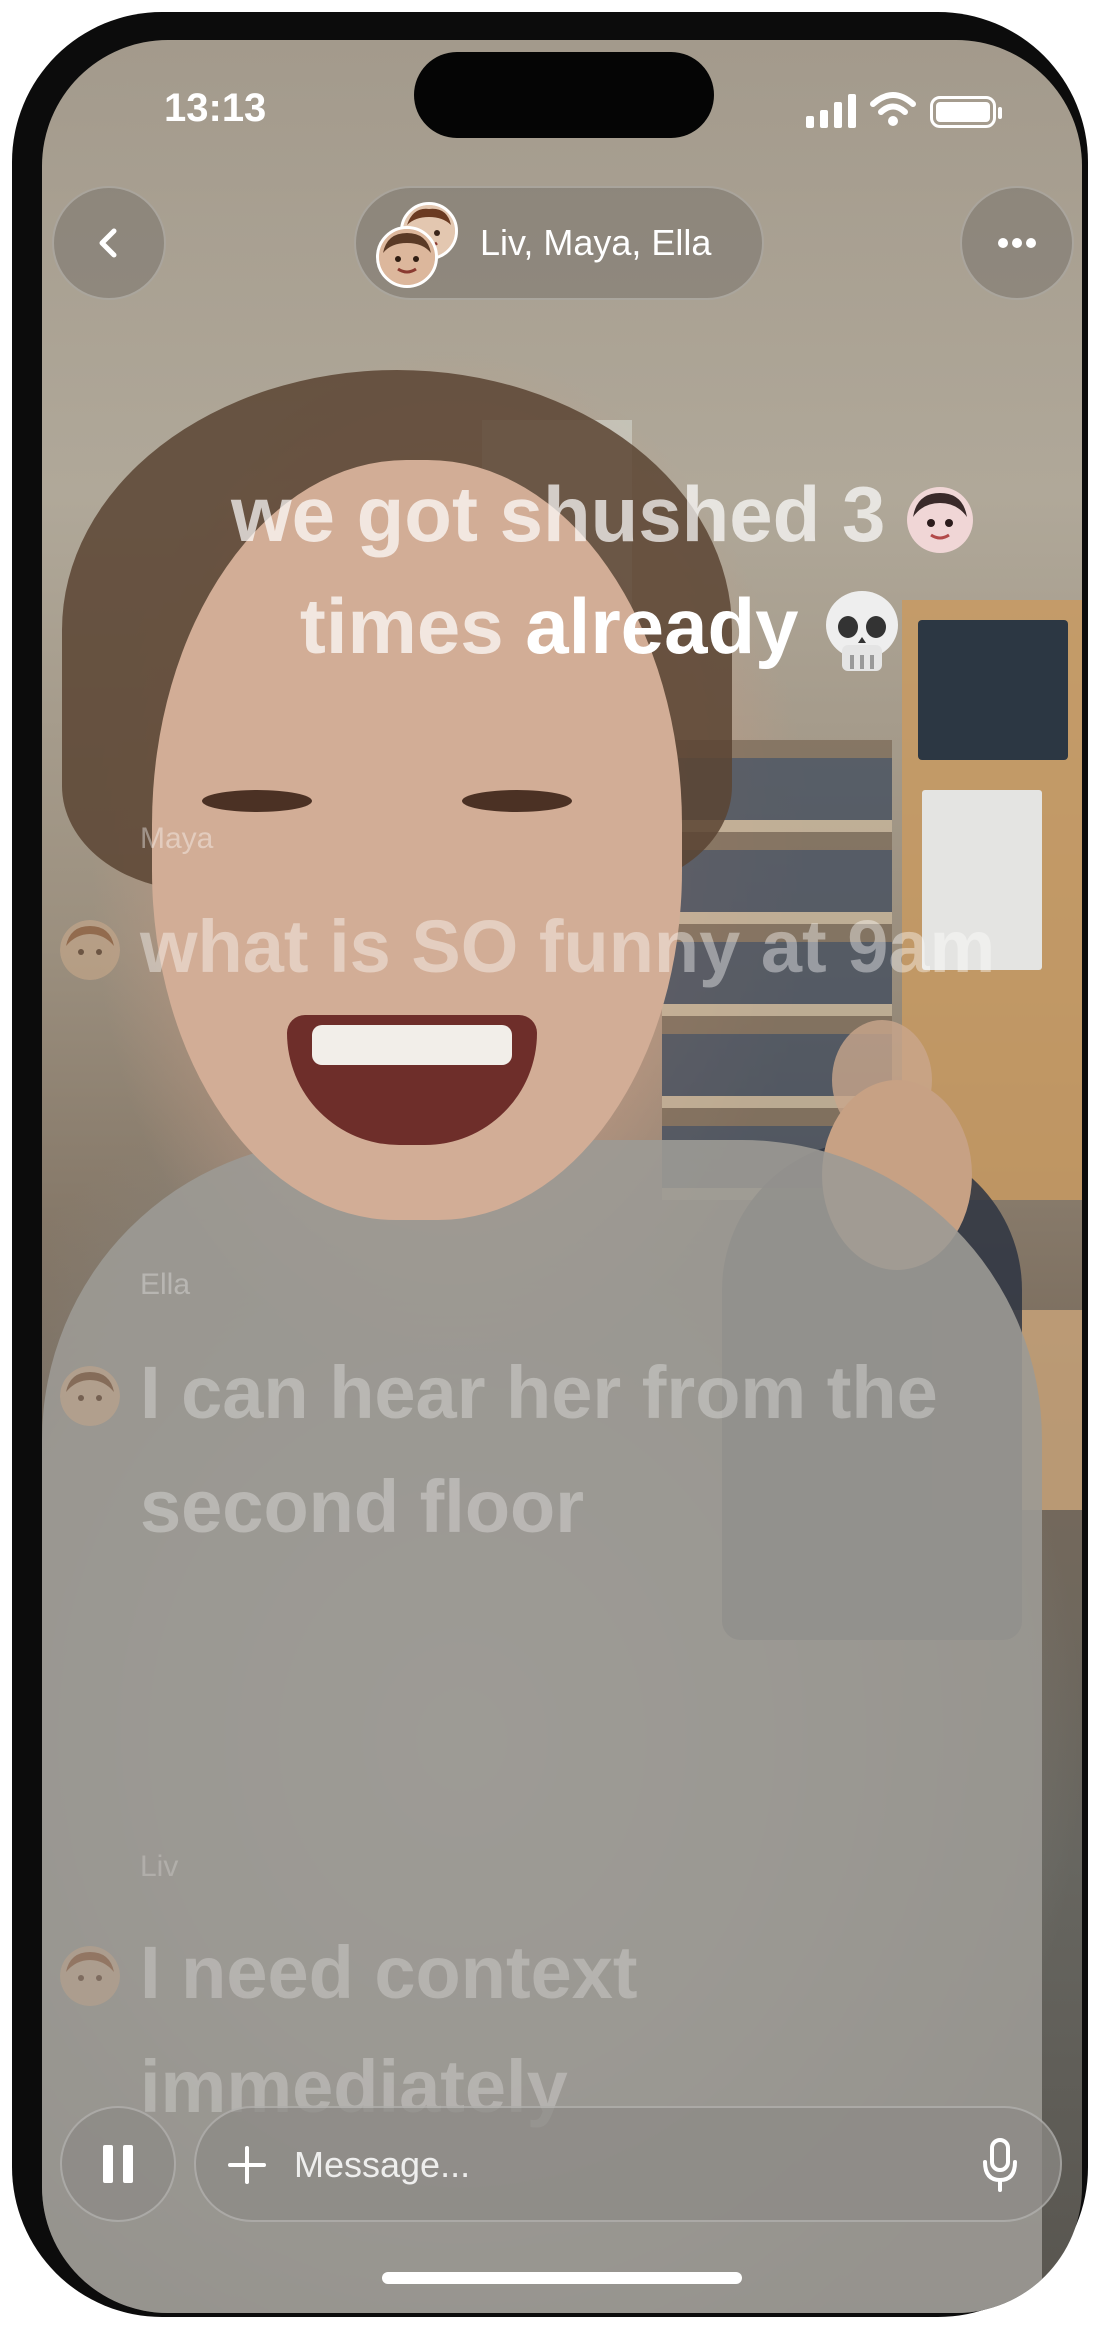 The width and height of the screenshot is (1100, 2329). I want to click on back-button, so click(109, 243).